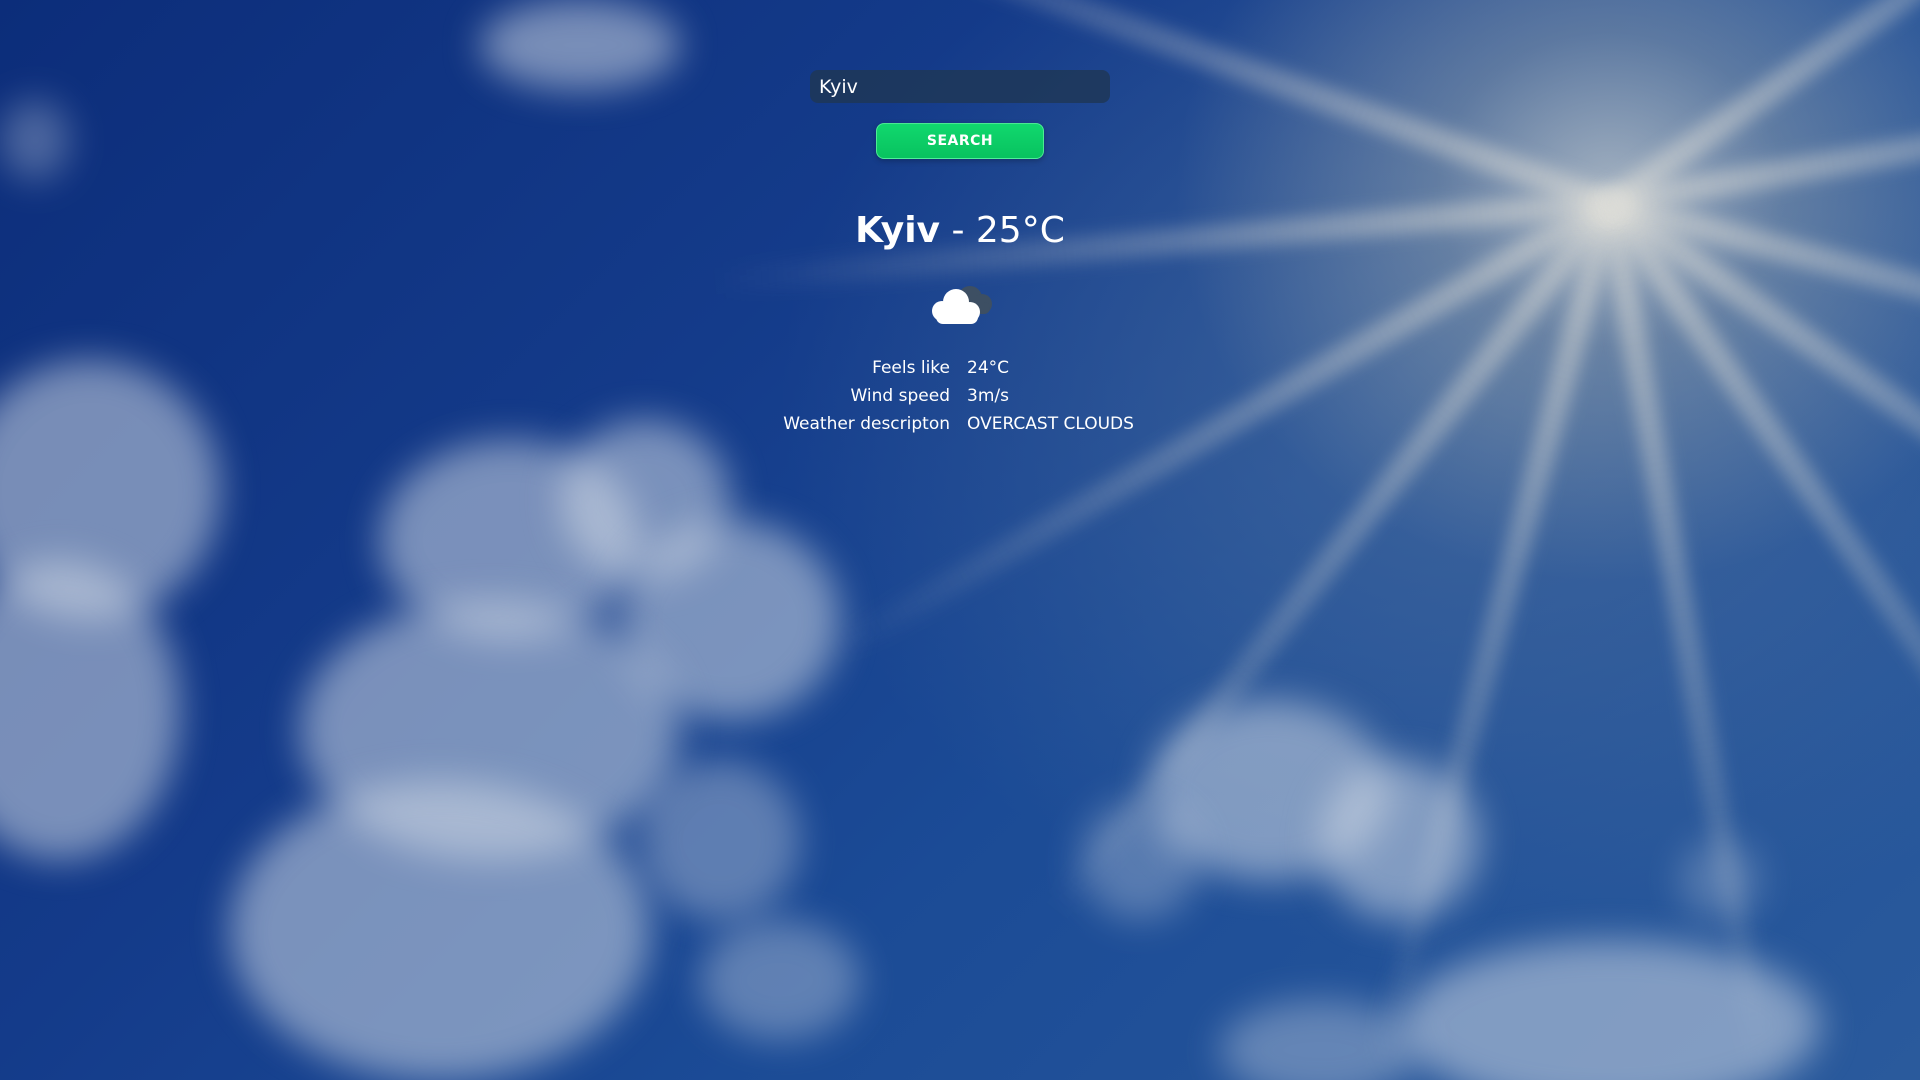 The height and width of the screenshot is (1080, 1920). What do you see at coordinates (988, 396) in the screenshot?
I see `wind-speed-value: 3m/s` at bounding box center [988, 396].